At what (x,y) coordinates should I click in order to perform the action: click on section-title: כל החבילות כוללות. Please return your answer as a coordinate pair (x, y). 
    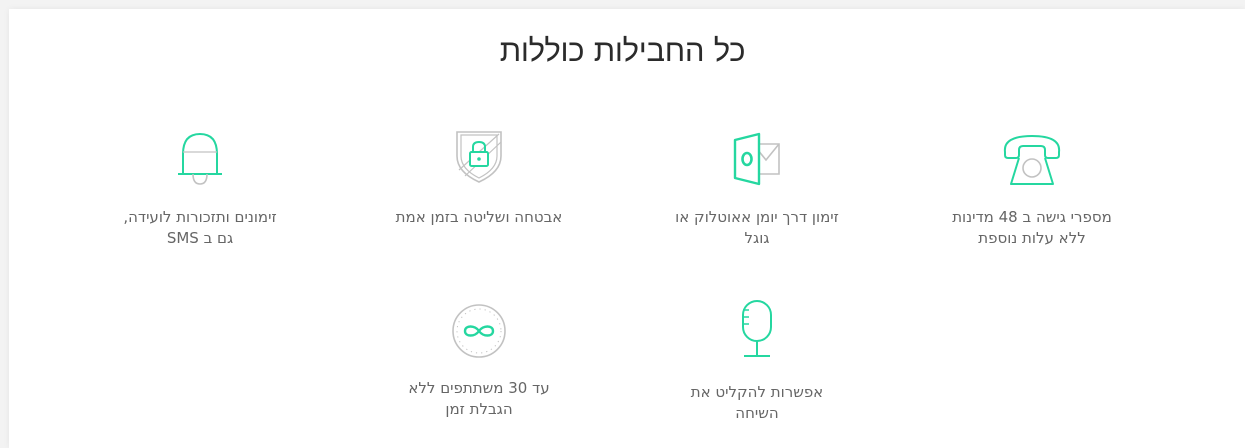
    Looking at the image, I should click on (622, 51).